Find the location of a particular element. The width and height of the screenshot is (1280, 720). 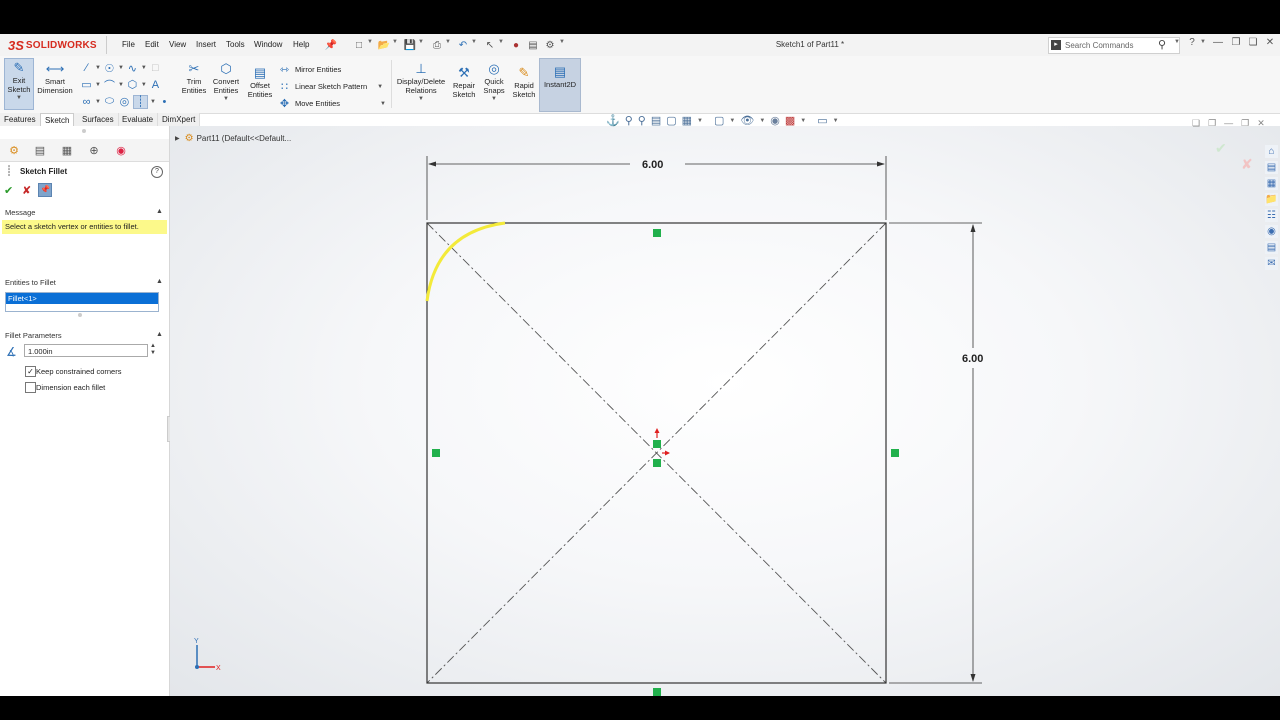

feature-manager-tab-icon: ⚙ is located at coordinates (14, 150).